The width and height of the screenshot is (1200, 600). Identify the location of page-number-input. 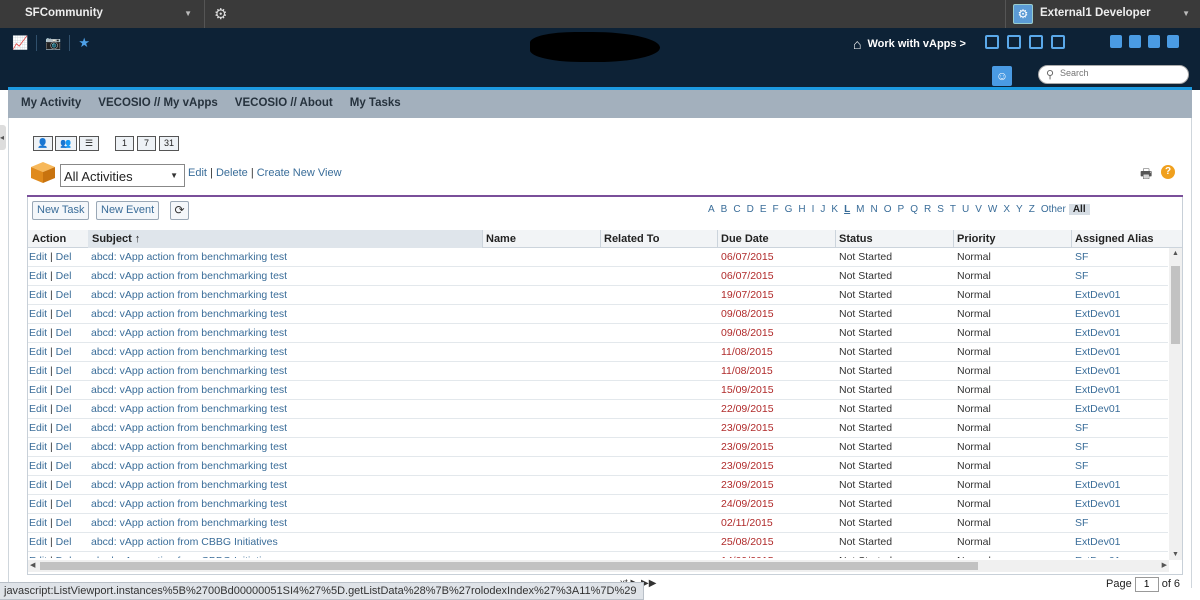
(1146, 584).